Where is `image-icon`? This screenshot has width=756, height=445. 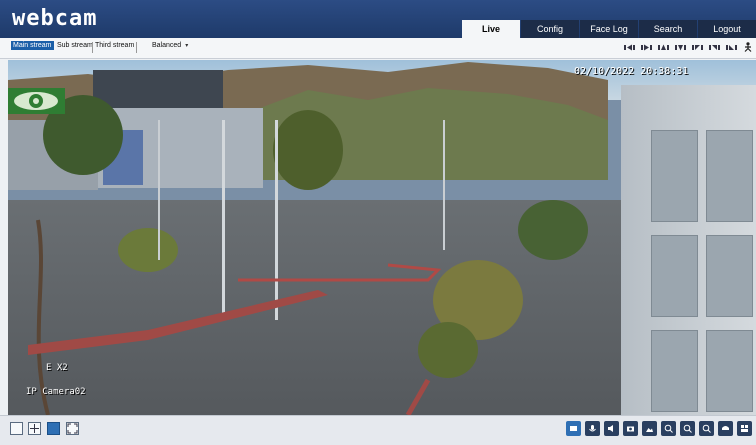
image-icon is located at coordinates (649, 428).